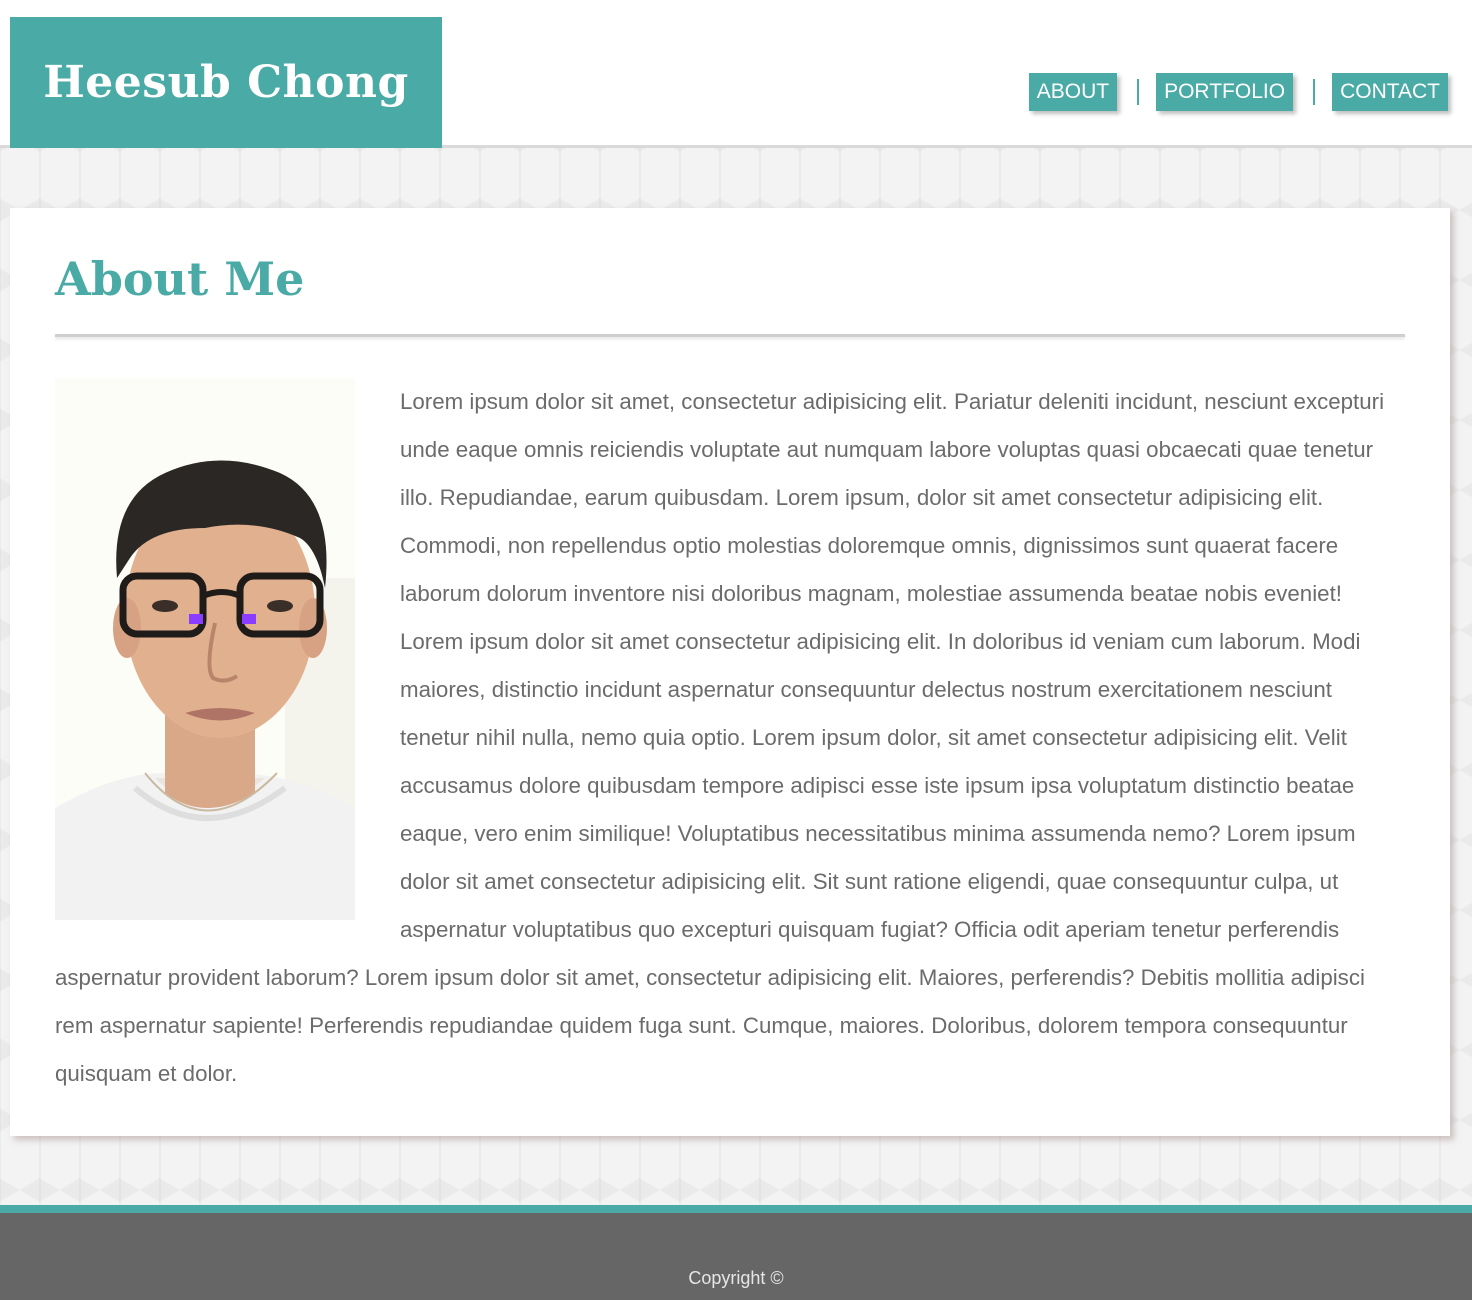 The width and height of the screenshot is (1472, 1300). Describe the element at coordinates (730, 335) in the screenshot. I see `title-divider` at that location.